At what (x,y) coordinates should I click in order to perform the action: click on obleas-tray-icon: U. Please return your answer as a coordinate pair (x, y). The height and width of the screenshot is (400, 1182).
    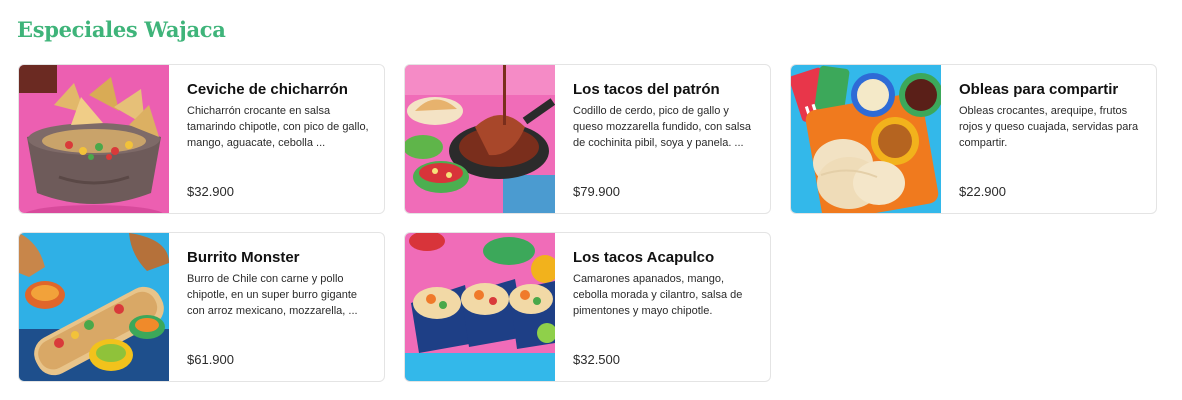
    Looking at the image, I should click on (866, 139).